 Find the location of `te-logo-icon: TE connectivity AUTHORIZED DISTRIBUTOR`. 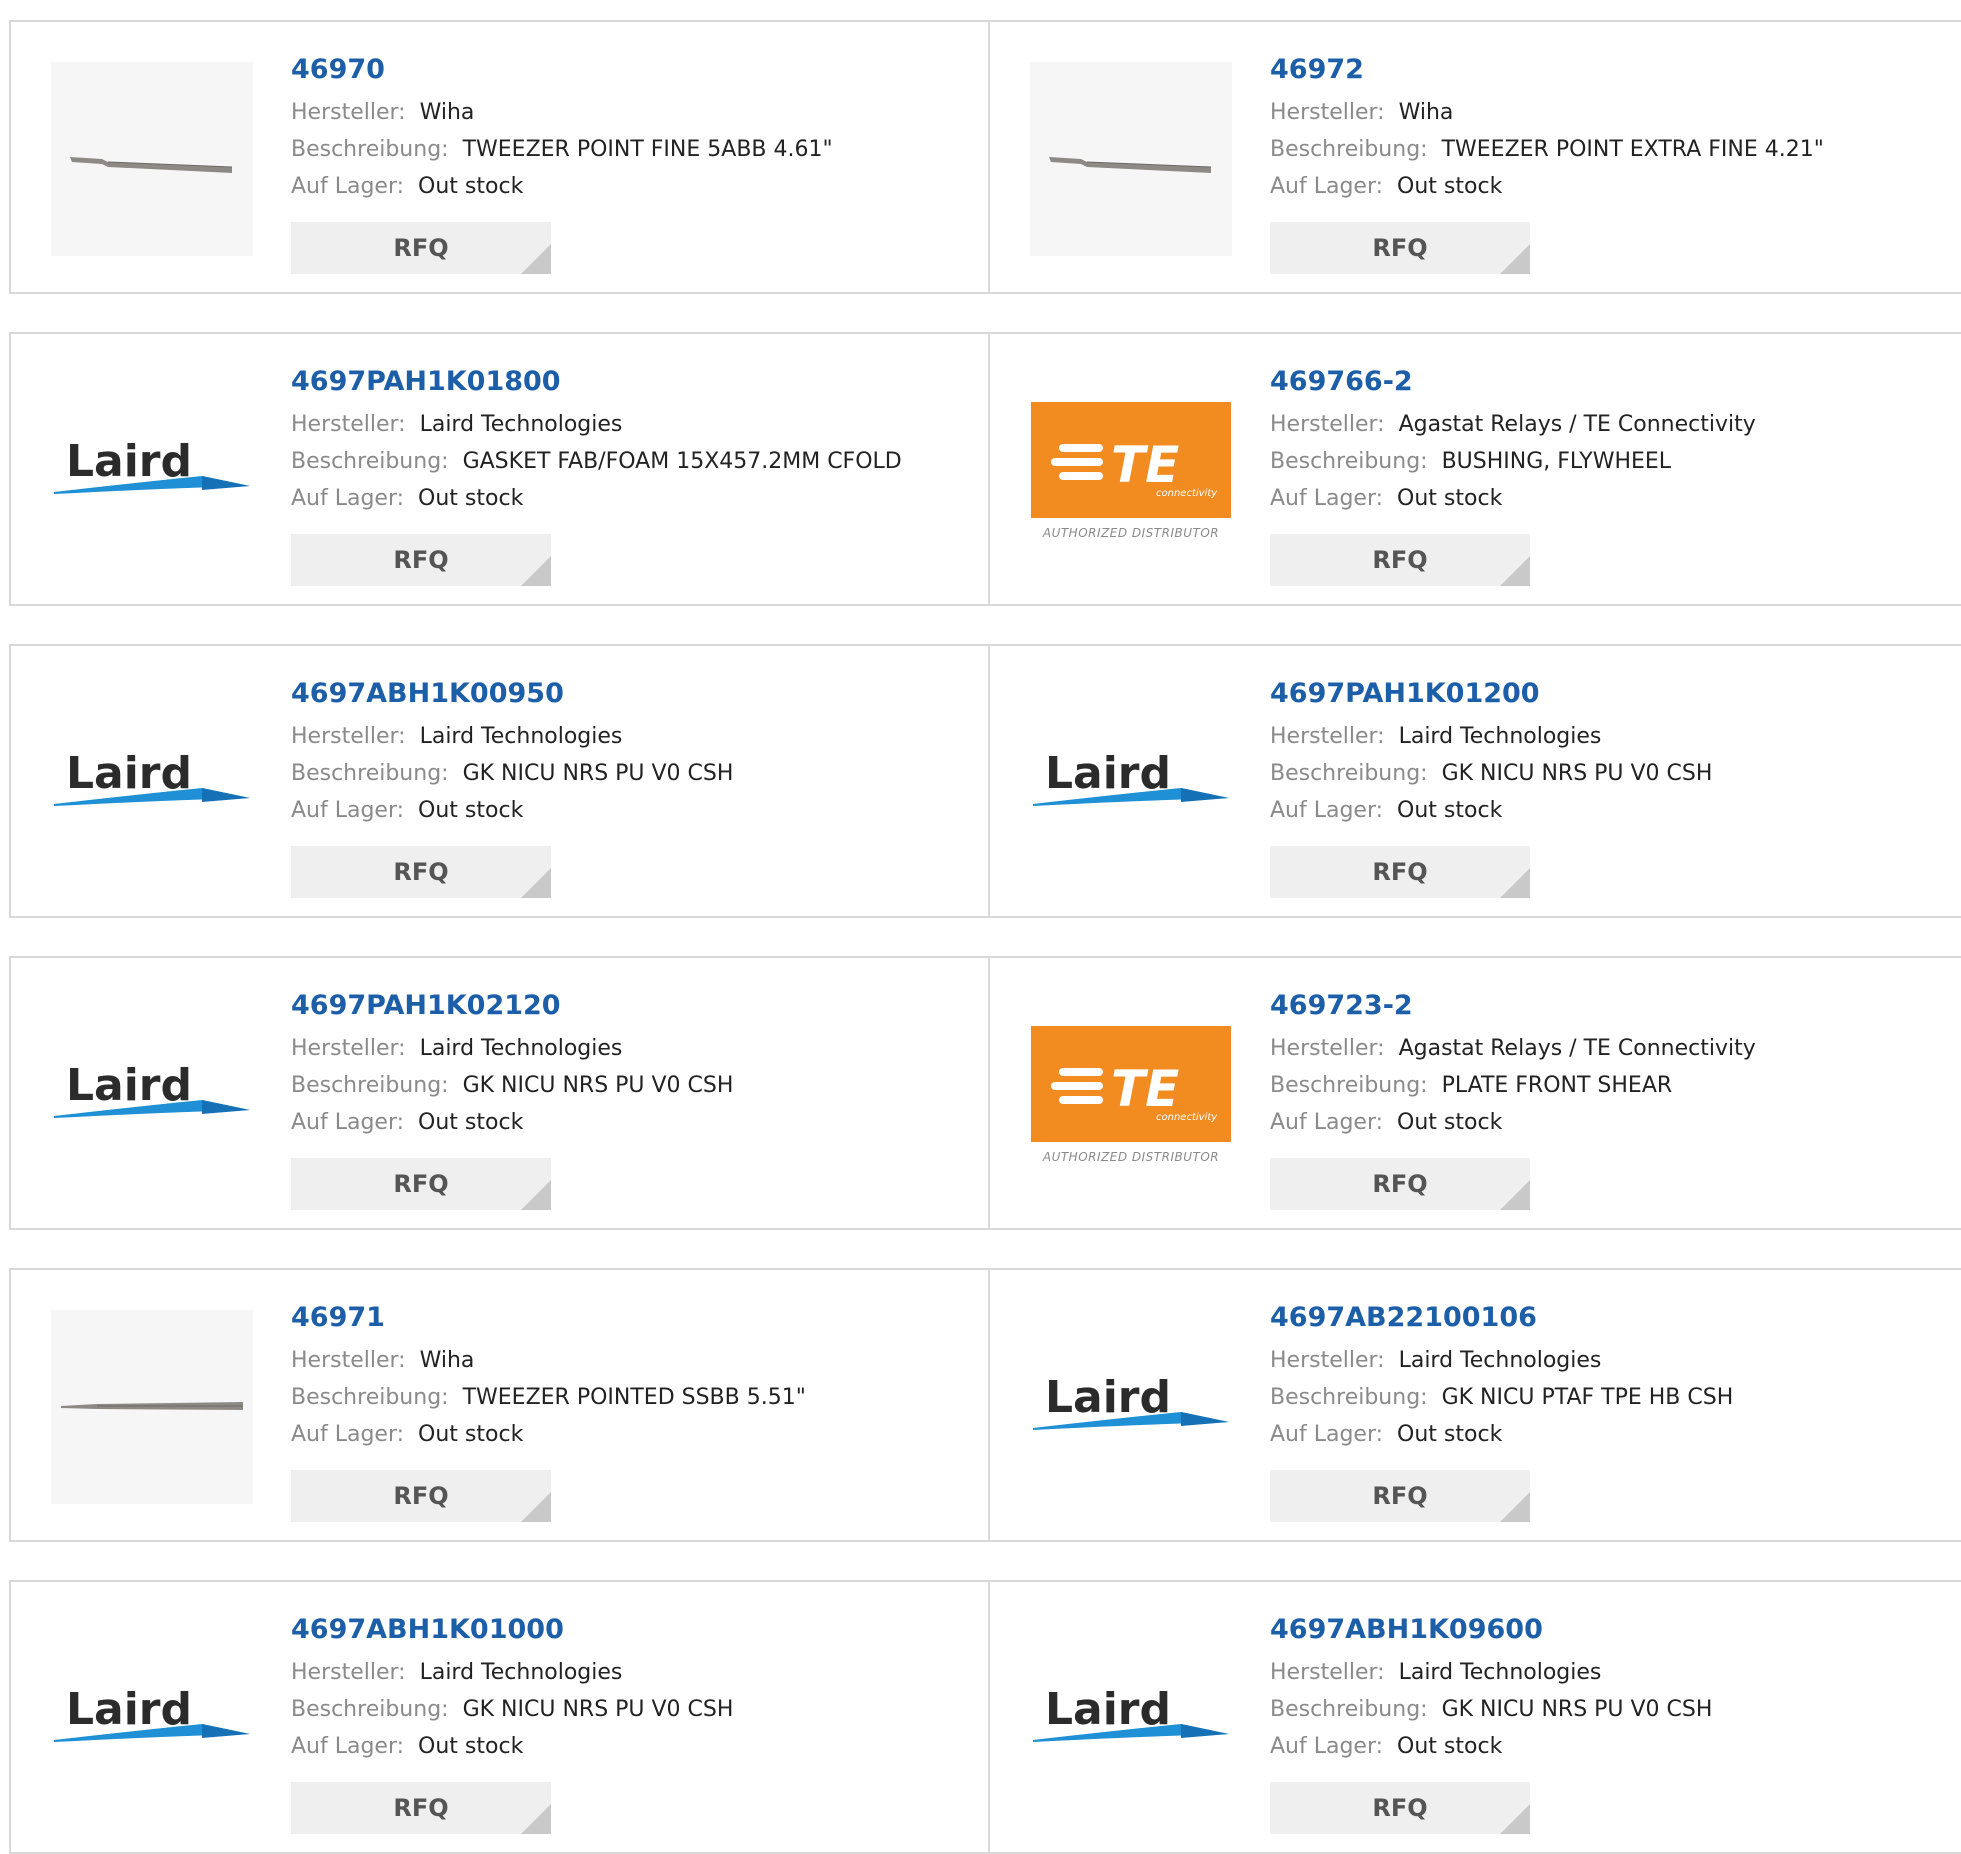

te-logo-icon: TE connectivity AUTHORIZED DISTRIBUTOR is located at coordinates (1131, 1095).